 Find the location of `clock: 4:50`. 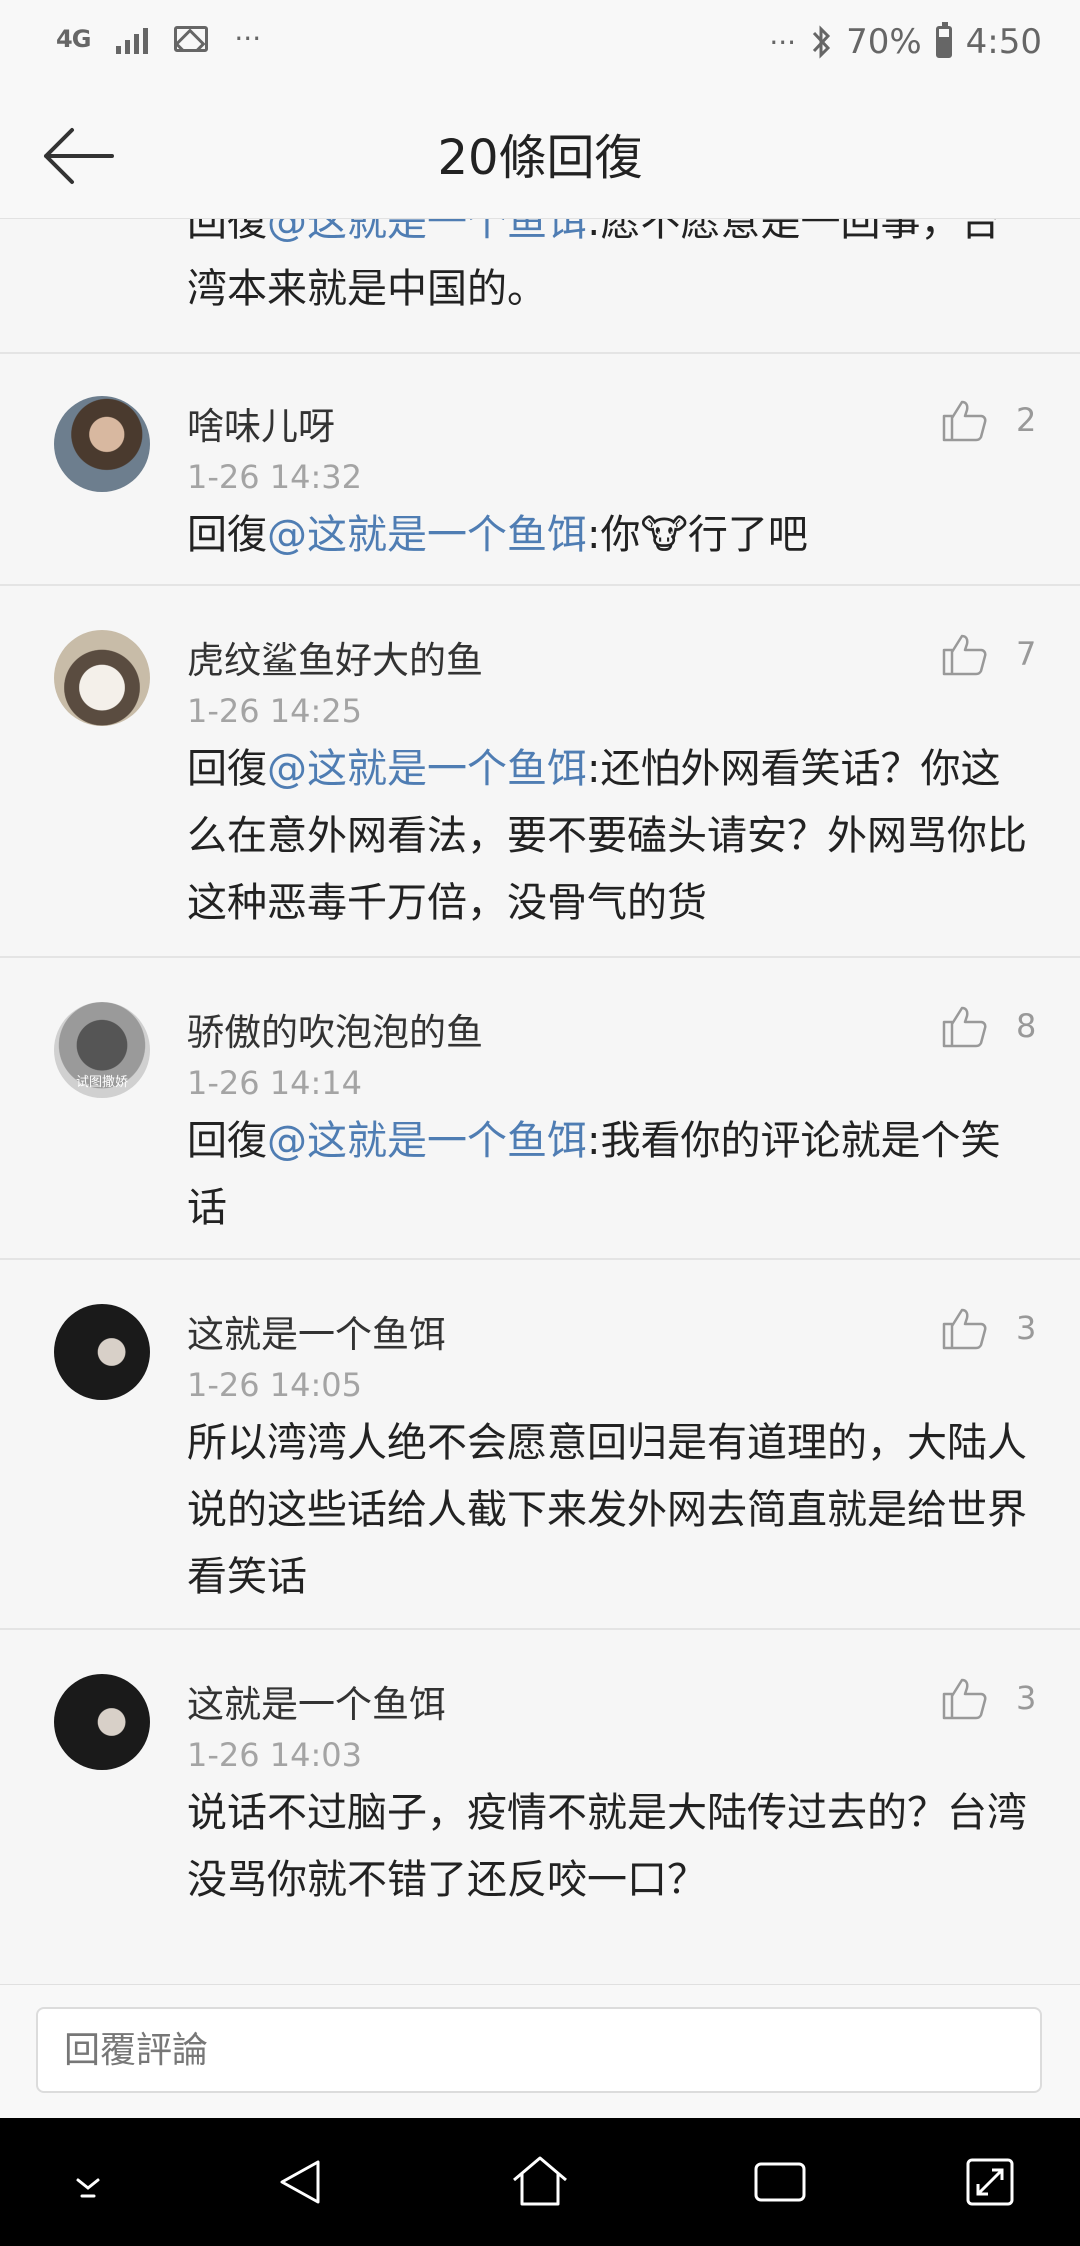

clock: 4:50 is located at coordinates (1003, 42).